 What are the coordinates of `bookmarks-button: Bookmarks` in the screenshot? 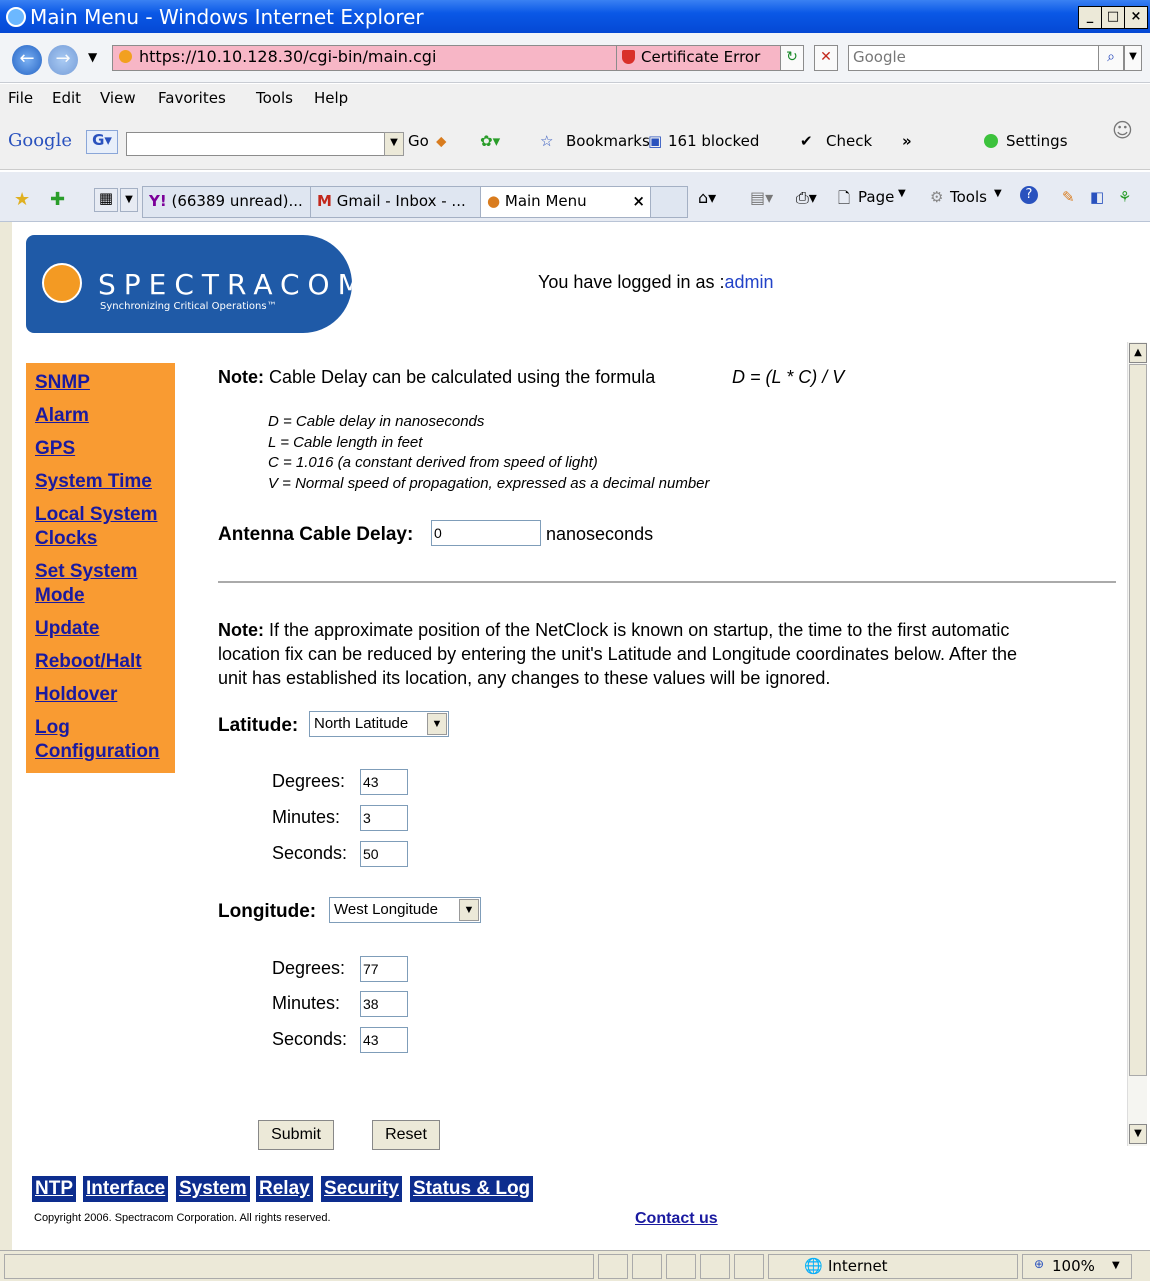 It's located at (608, 141).